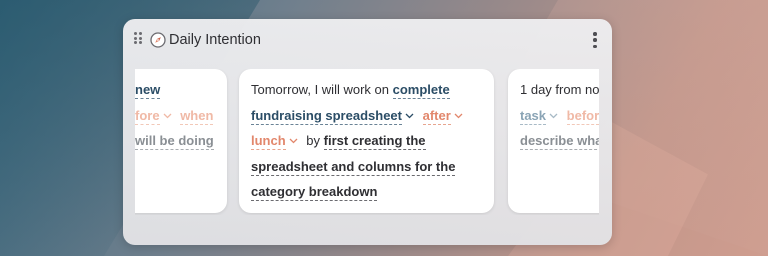 The height and width of the screenshot is (256, 768). I want to click on method-field: describe wha, so click(559, 141).